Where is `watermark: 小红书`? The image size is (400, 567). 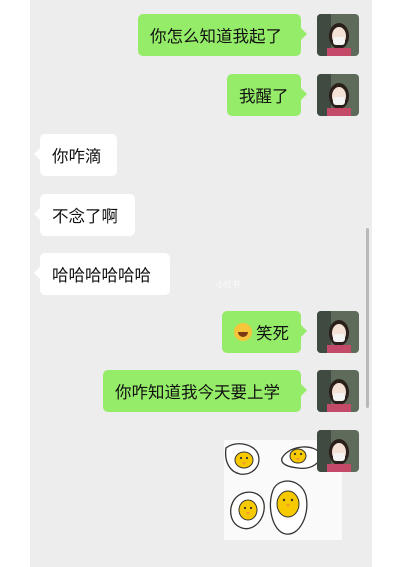
watermark: 小红书 is located at coordinates (228, 284).